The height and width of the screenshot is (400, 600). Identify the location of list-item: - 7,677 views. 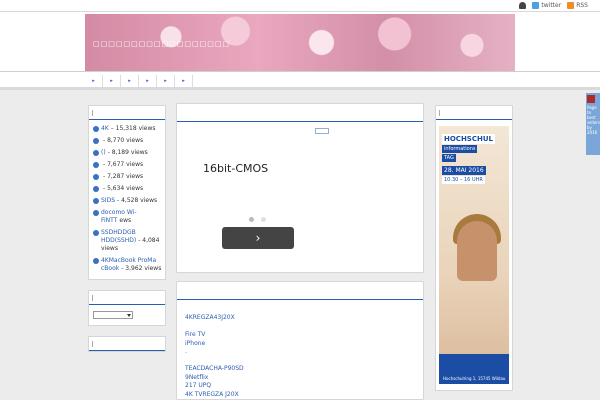
(128, 165).